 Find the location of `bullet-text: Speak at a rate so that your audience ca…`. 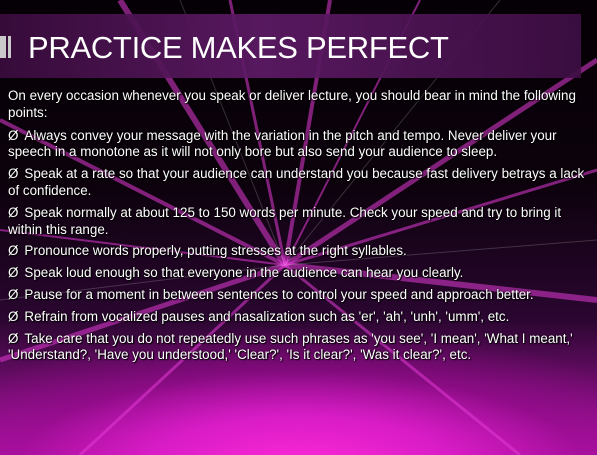

bullet-text: Speak at a rate so that your audience ca… is located at coordinates (296, 182).